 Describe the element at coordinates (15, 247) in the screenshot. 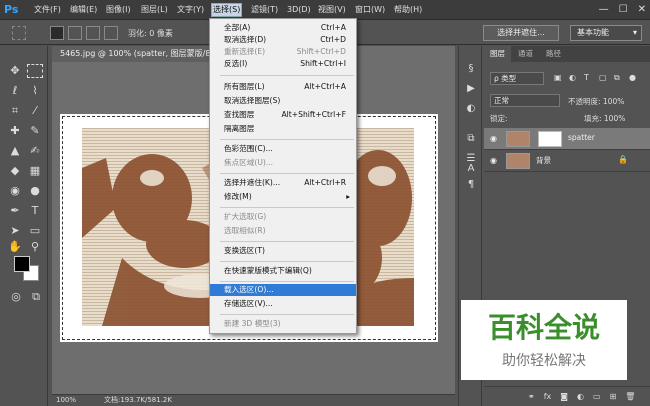

I see `hand-tool-icon: ✋` at that location.